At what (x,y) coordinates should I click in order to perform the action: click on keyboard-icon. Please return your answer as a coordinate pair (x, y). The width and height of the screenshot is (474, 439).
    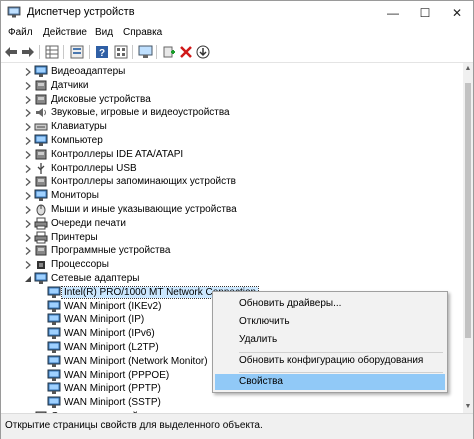
    Looking at the image, I should click on (41, 126).